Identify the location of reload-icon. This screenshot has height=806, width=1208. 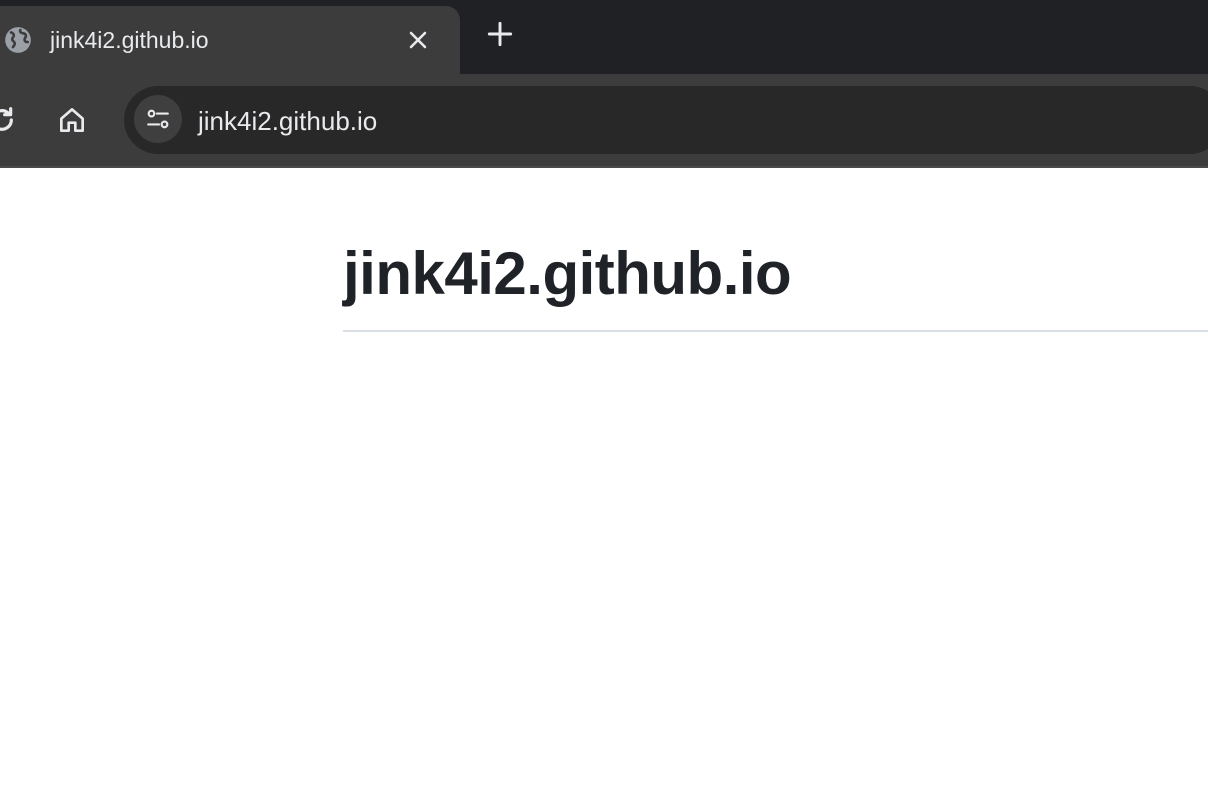
(9, 120).